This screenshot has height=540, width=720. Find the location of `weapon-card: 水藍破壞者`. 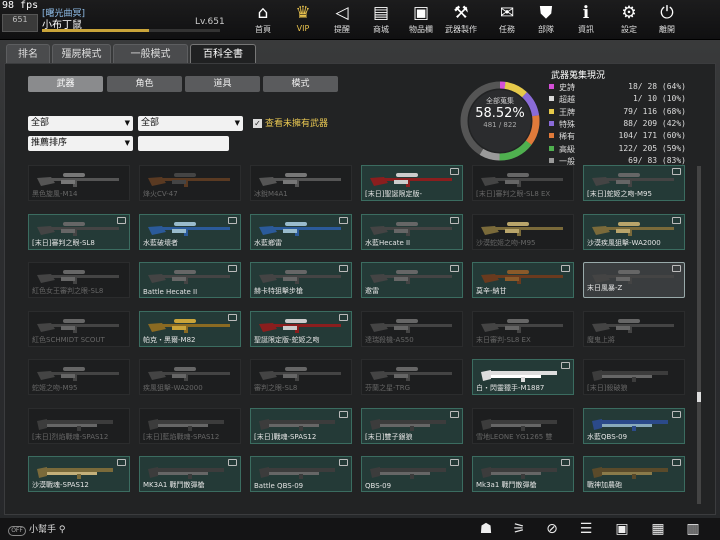

weapon-card: 水藍破壞者 is located at coordinates (190, 231).